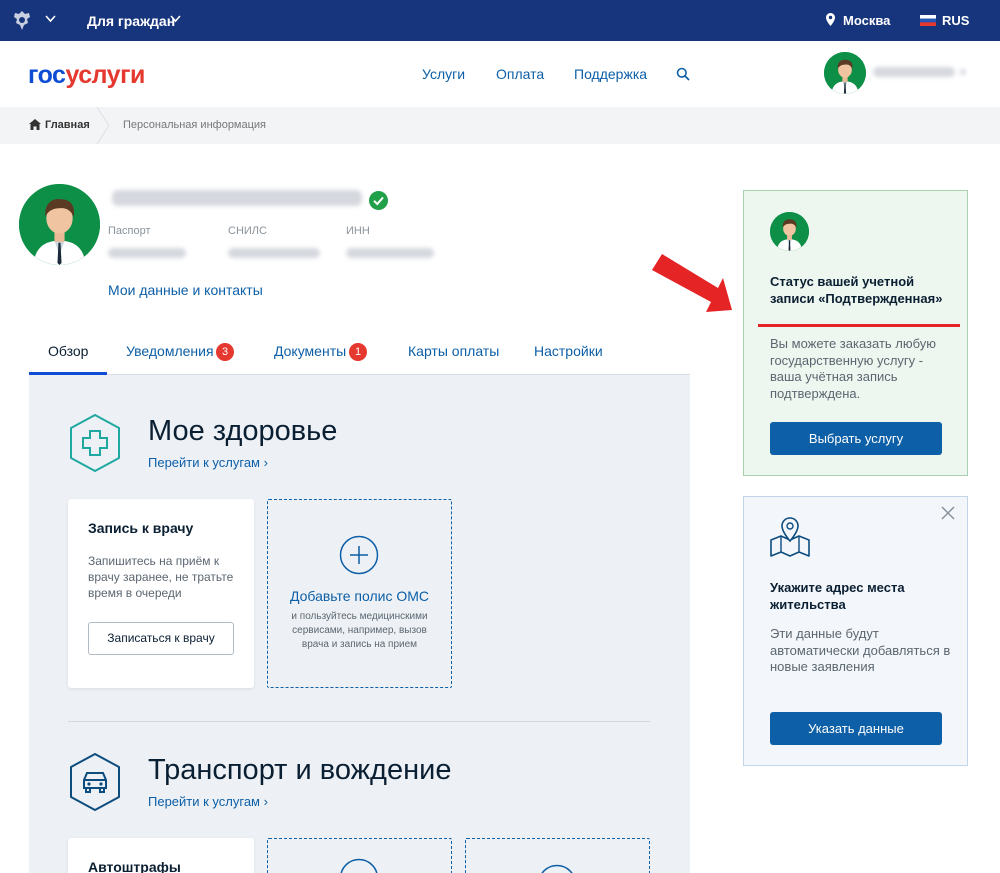 Image resolution: width=1000 pixels, height=873 pixels. Describe the element at coordinates (358, 231) in the screenshot. I see `inn-label: ИНН` at that location.